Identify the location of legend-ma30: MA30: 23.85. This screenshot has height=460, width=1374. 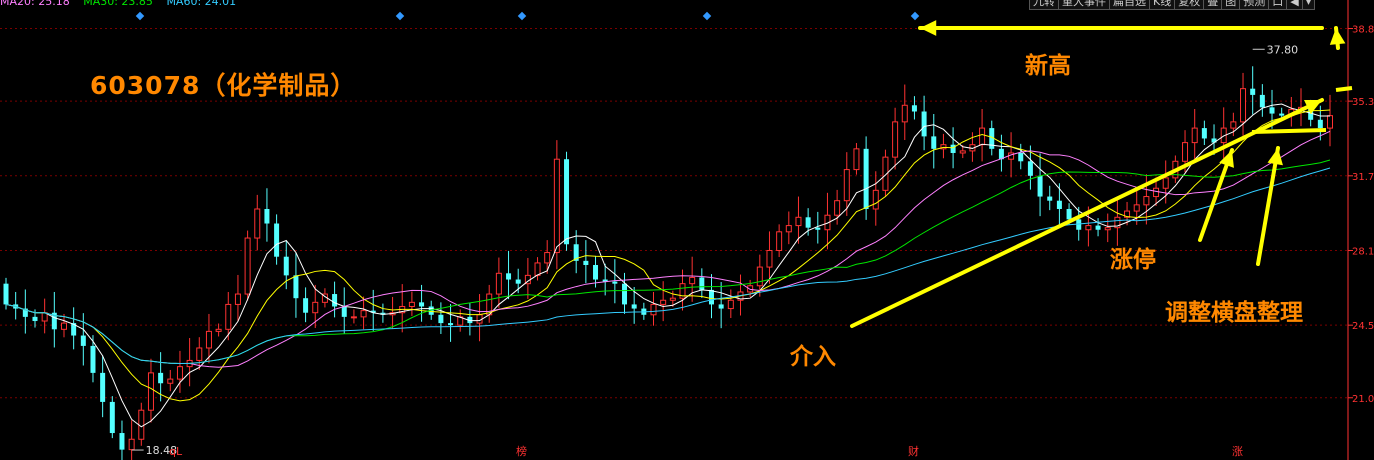
(118, 4).